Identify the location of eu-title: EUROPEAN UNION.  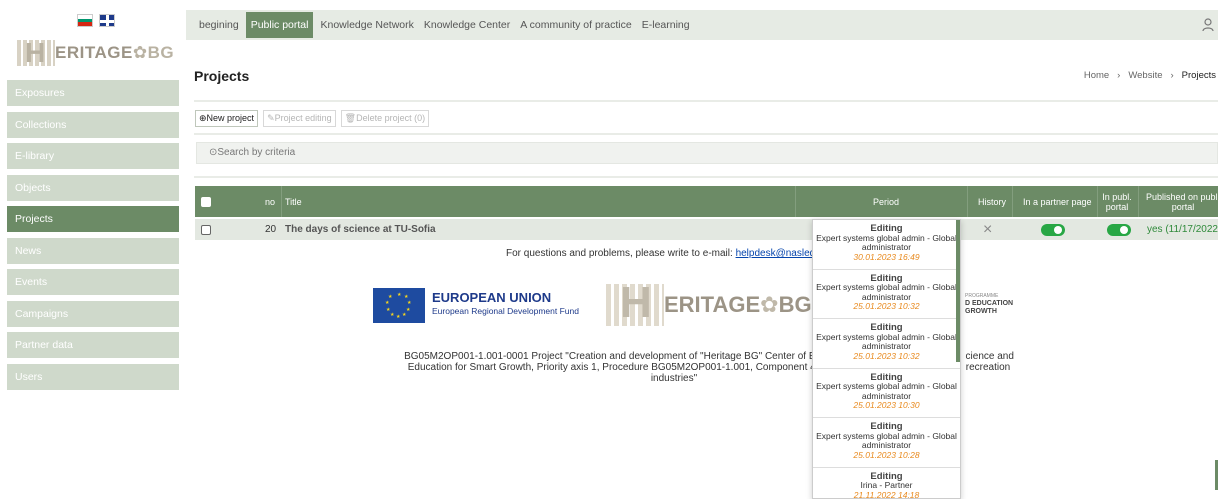
(492, 297).